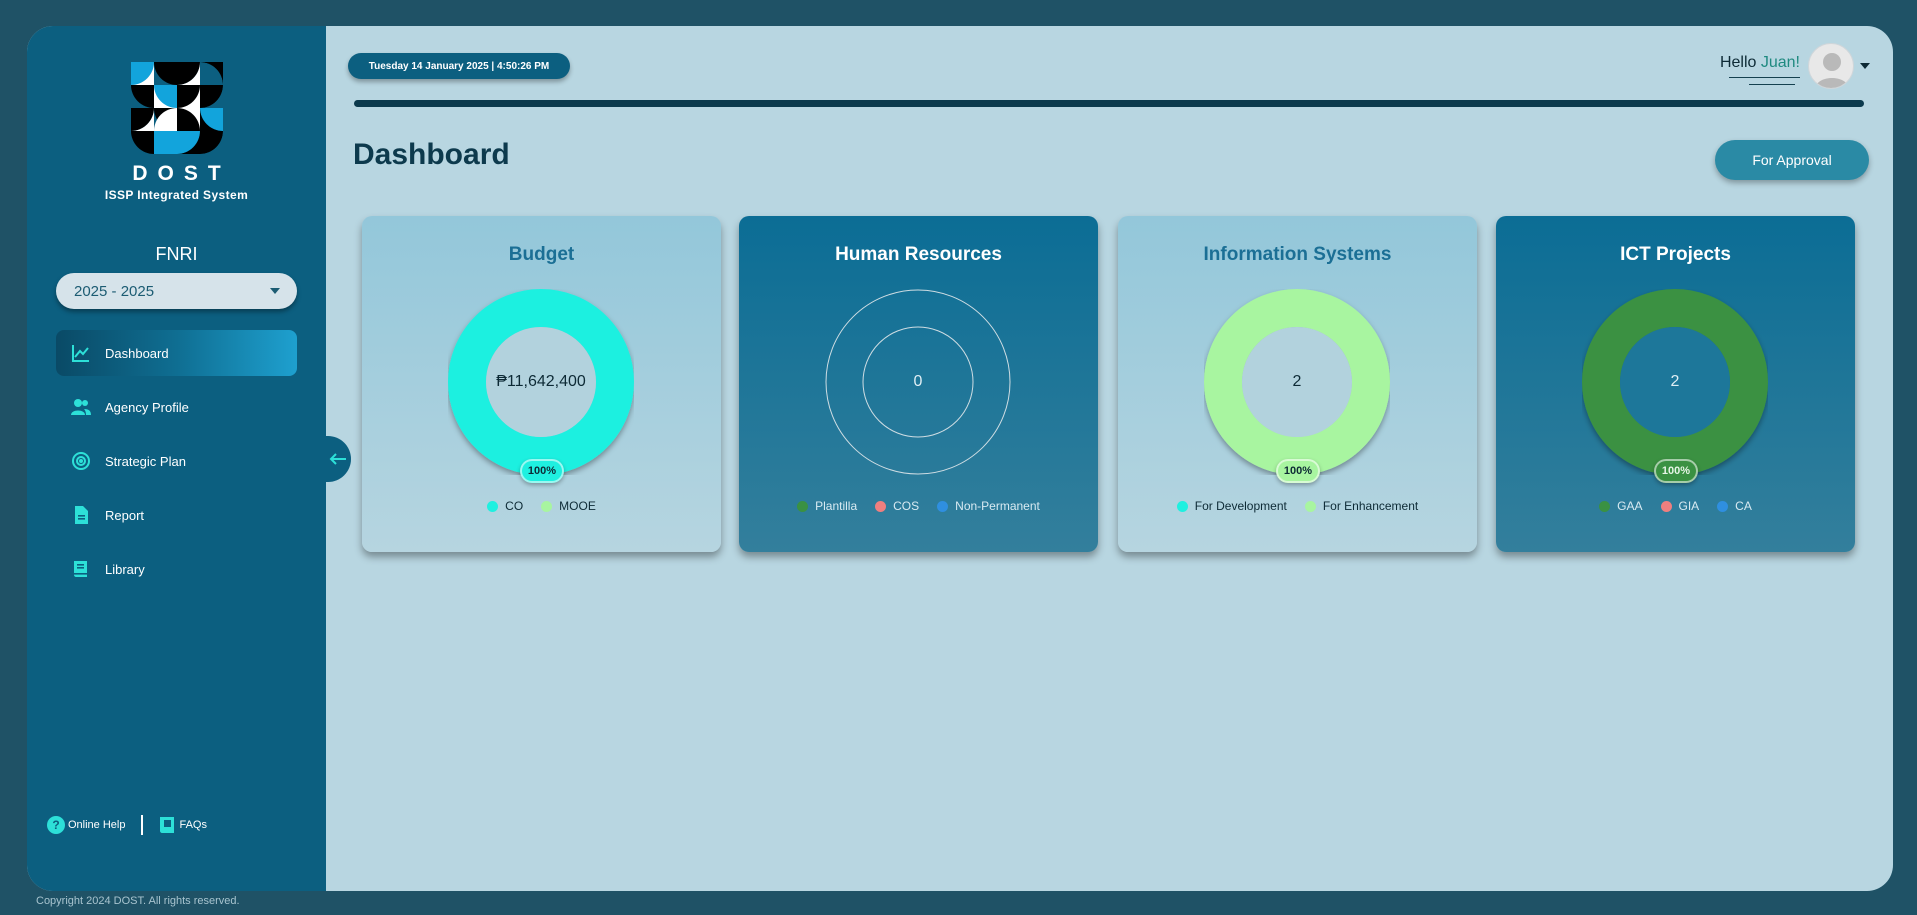  Describe the element at coordinates (1738, 62) in the screenshot. I see `greeting-hello: Hello` at that location.